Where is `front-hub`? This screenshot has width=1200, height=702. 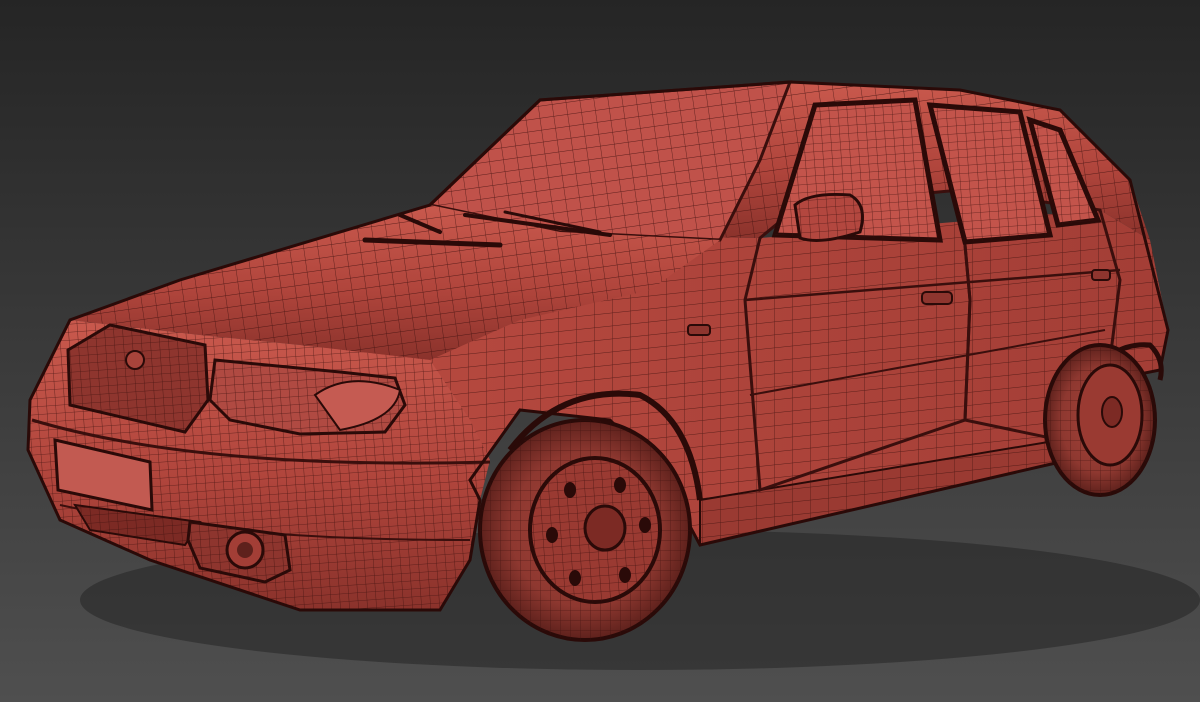 front-hub is located at coordinates (605, 528).